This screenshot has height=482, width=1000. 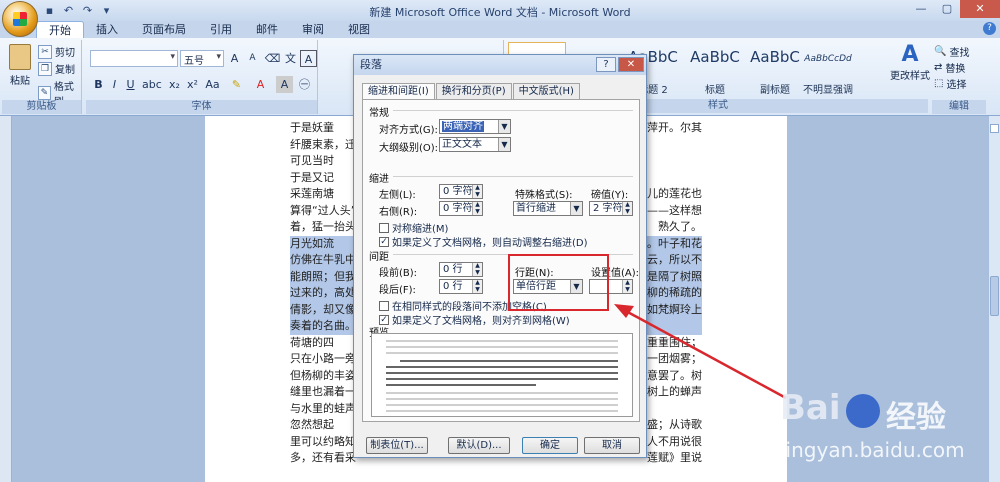 I want to click on tab-mailings: 邮件, so click(x=267, y=29).